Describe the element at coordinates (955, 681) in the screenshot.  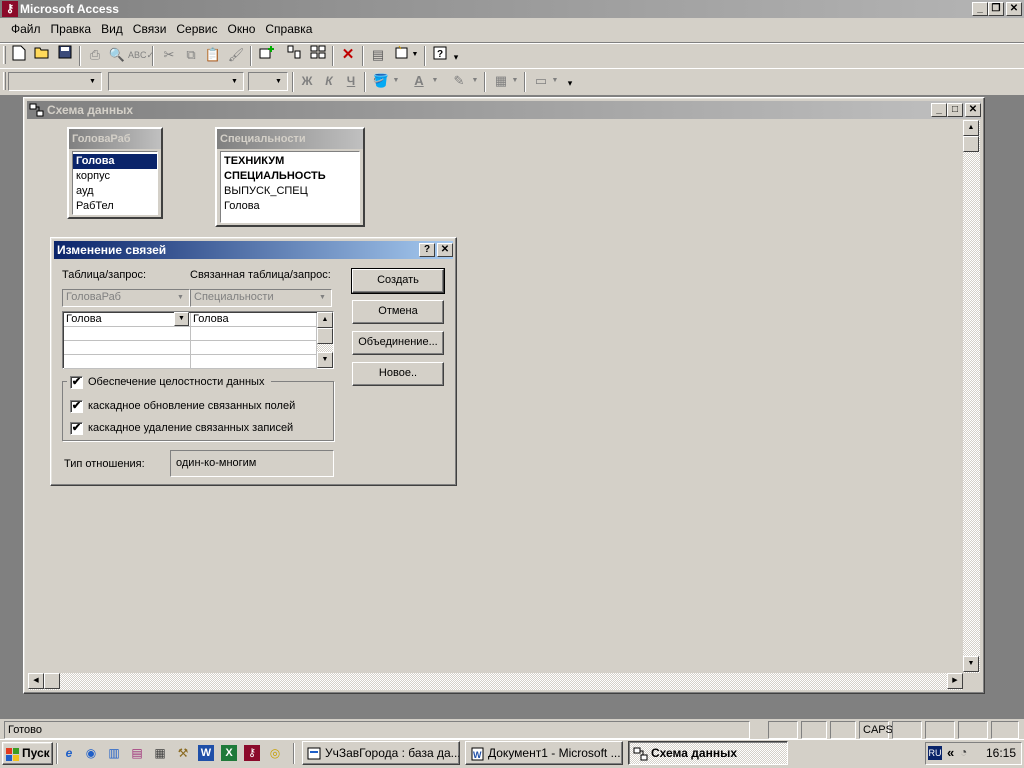
I see `scroll-right-button: ▶` at that location.